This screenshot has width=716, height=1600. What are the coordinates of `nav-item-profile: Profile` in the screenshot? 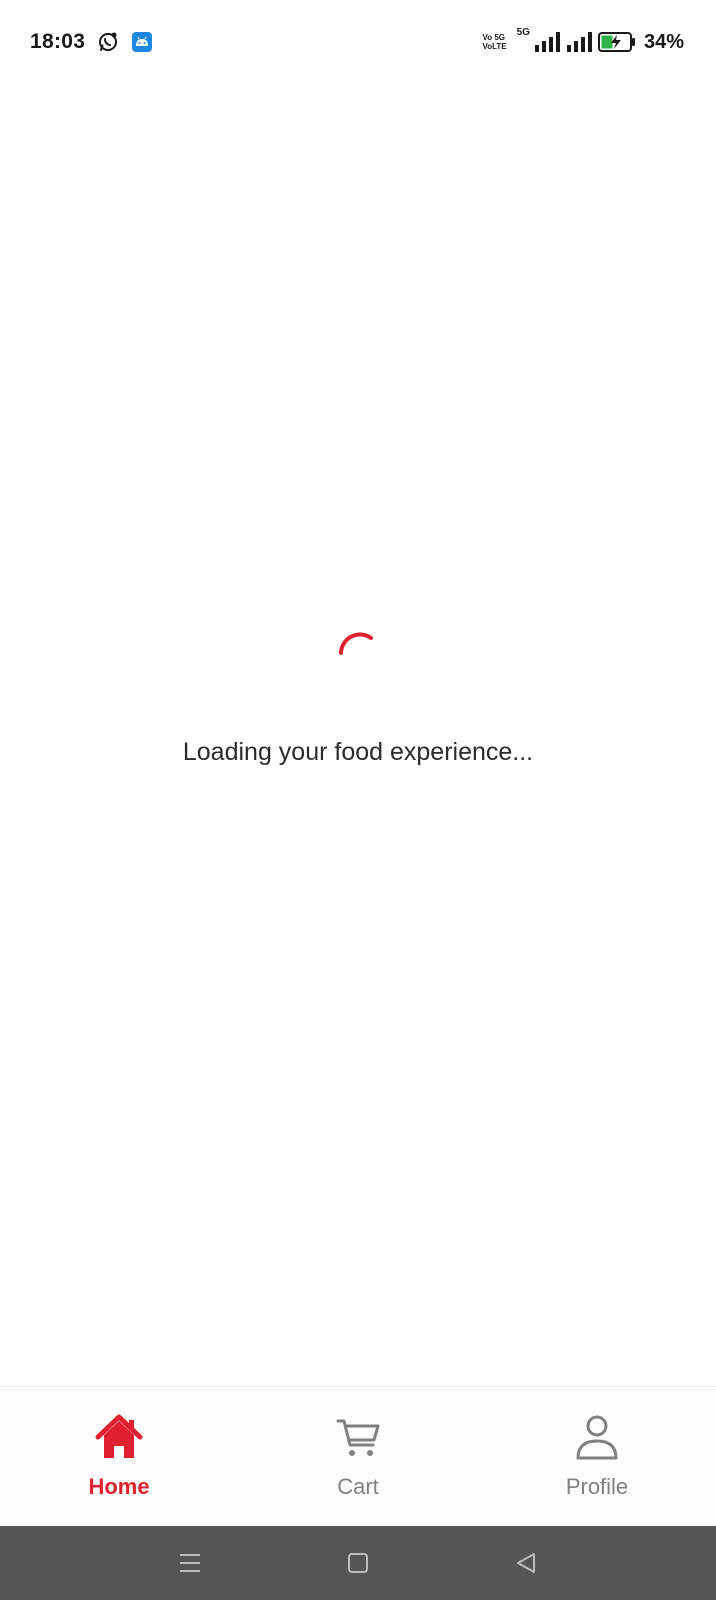 It's located at (597, 1456).